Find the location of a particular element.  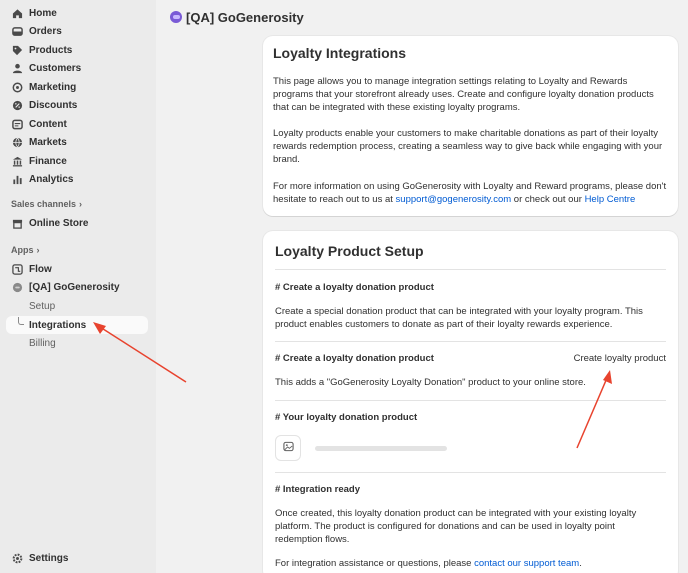

sidebar-item-products: Products is located at coordinates (77, 50).